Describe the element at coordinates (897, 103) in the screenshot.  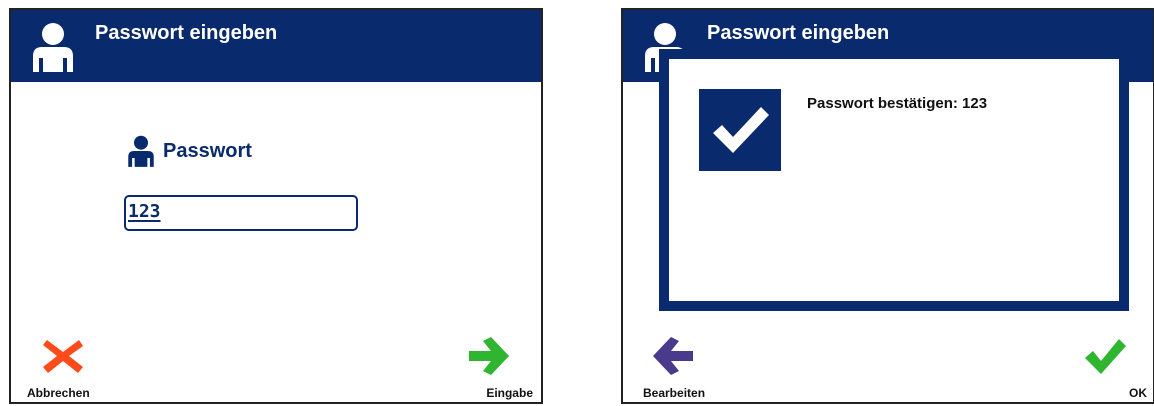
I see `confirm-message: Passwort bestätigen: 123` at that location.